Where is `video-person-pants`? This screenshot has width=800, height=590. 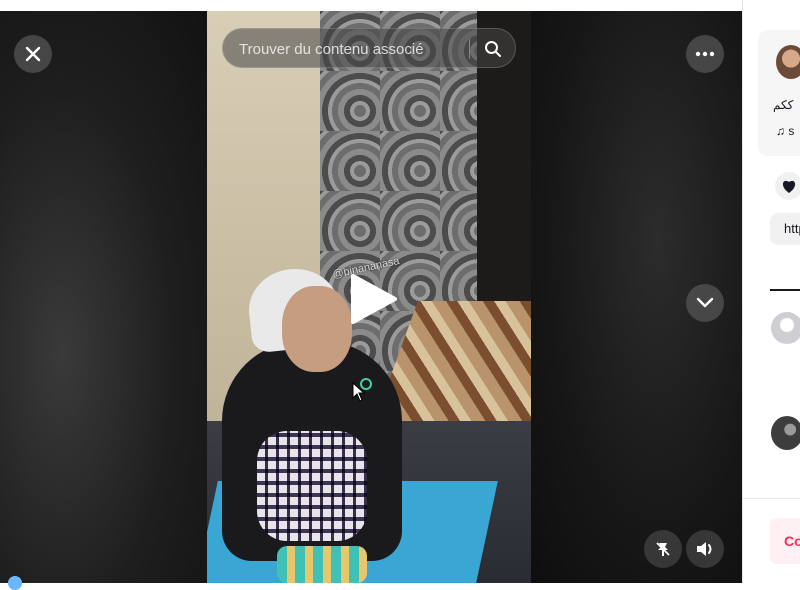 video-person-pants is located at coordinates (312, 486).